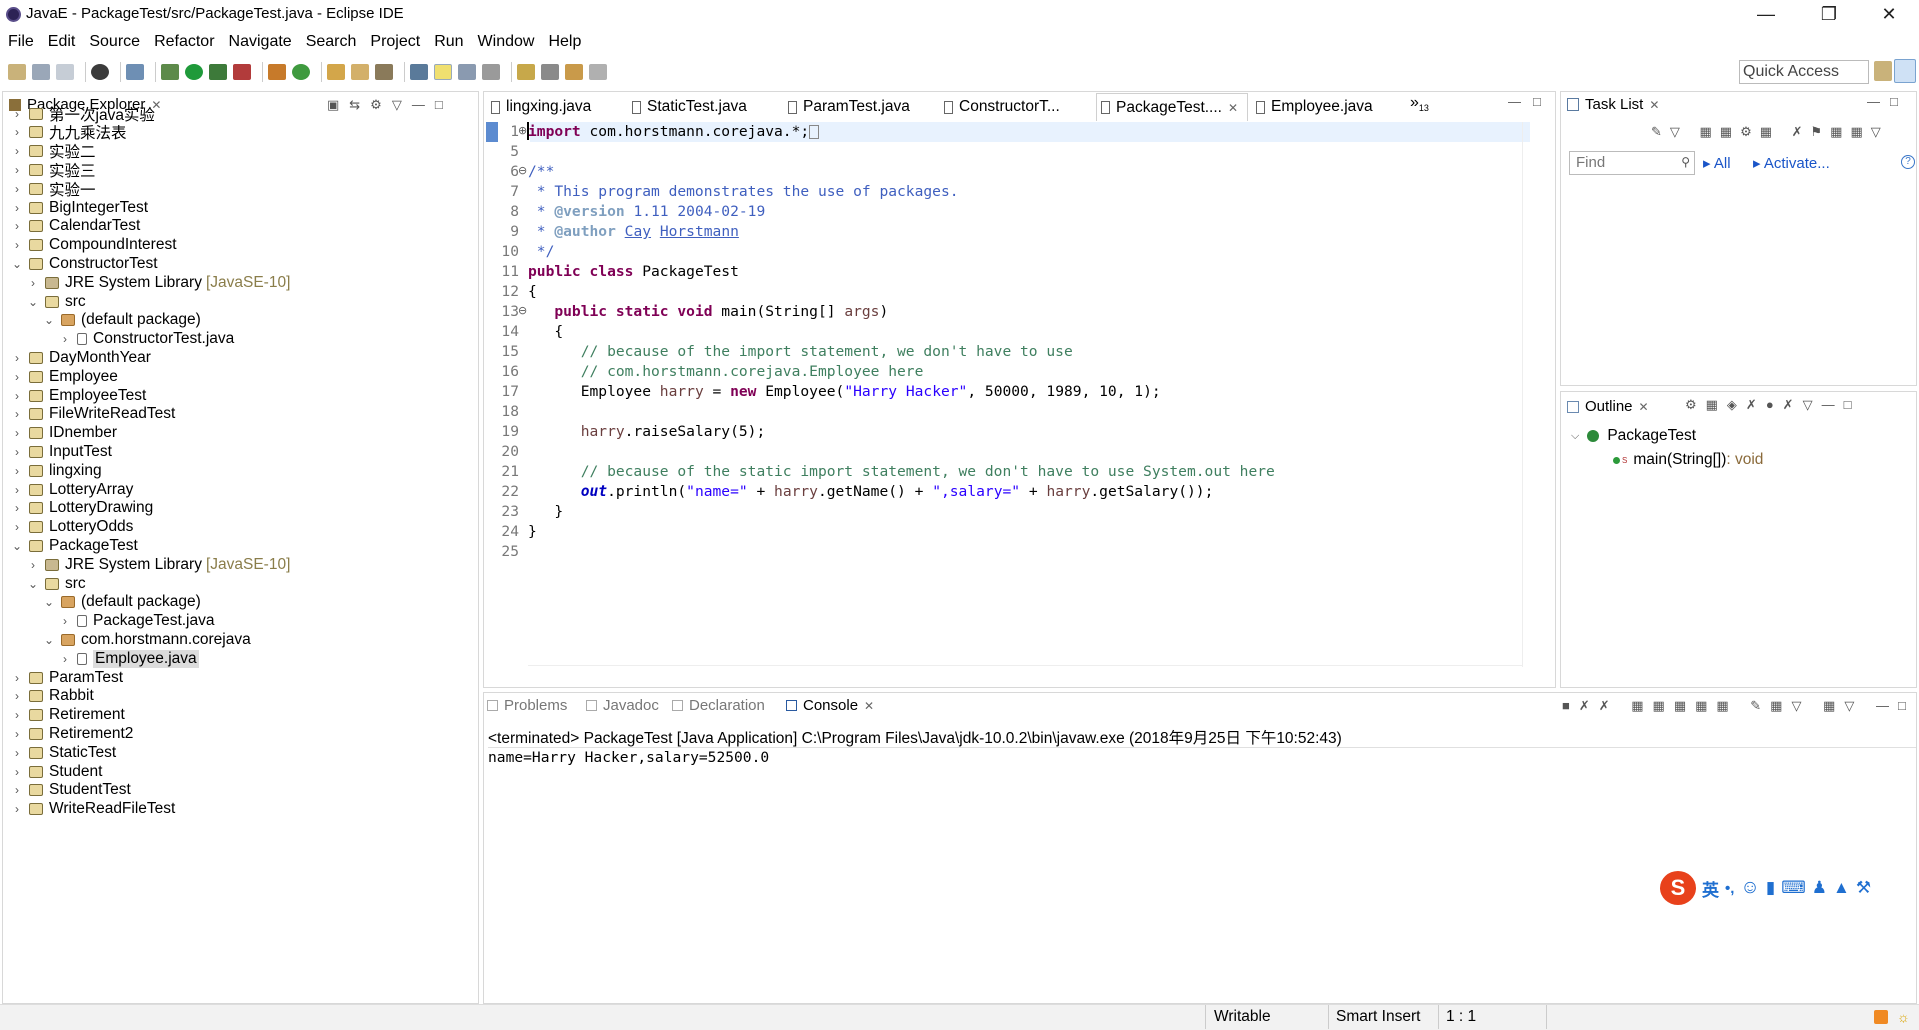  What do you see at coordinates (628, 757) in the screenshot?
I see `console-output: name=Harry Hacker,salary=52500.0` at bounding box center [628, 757].